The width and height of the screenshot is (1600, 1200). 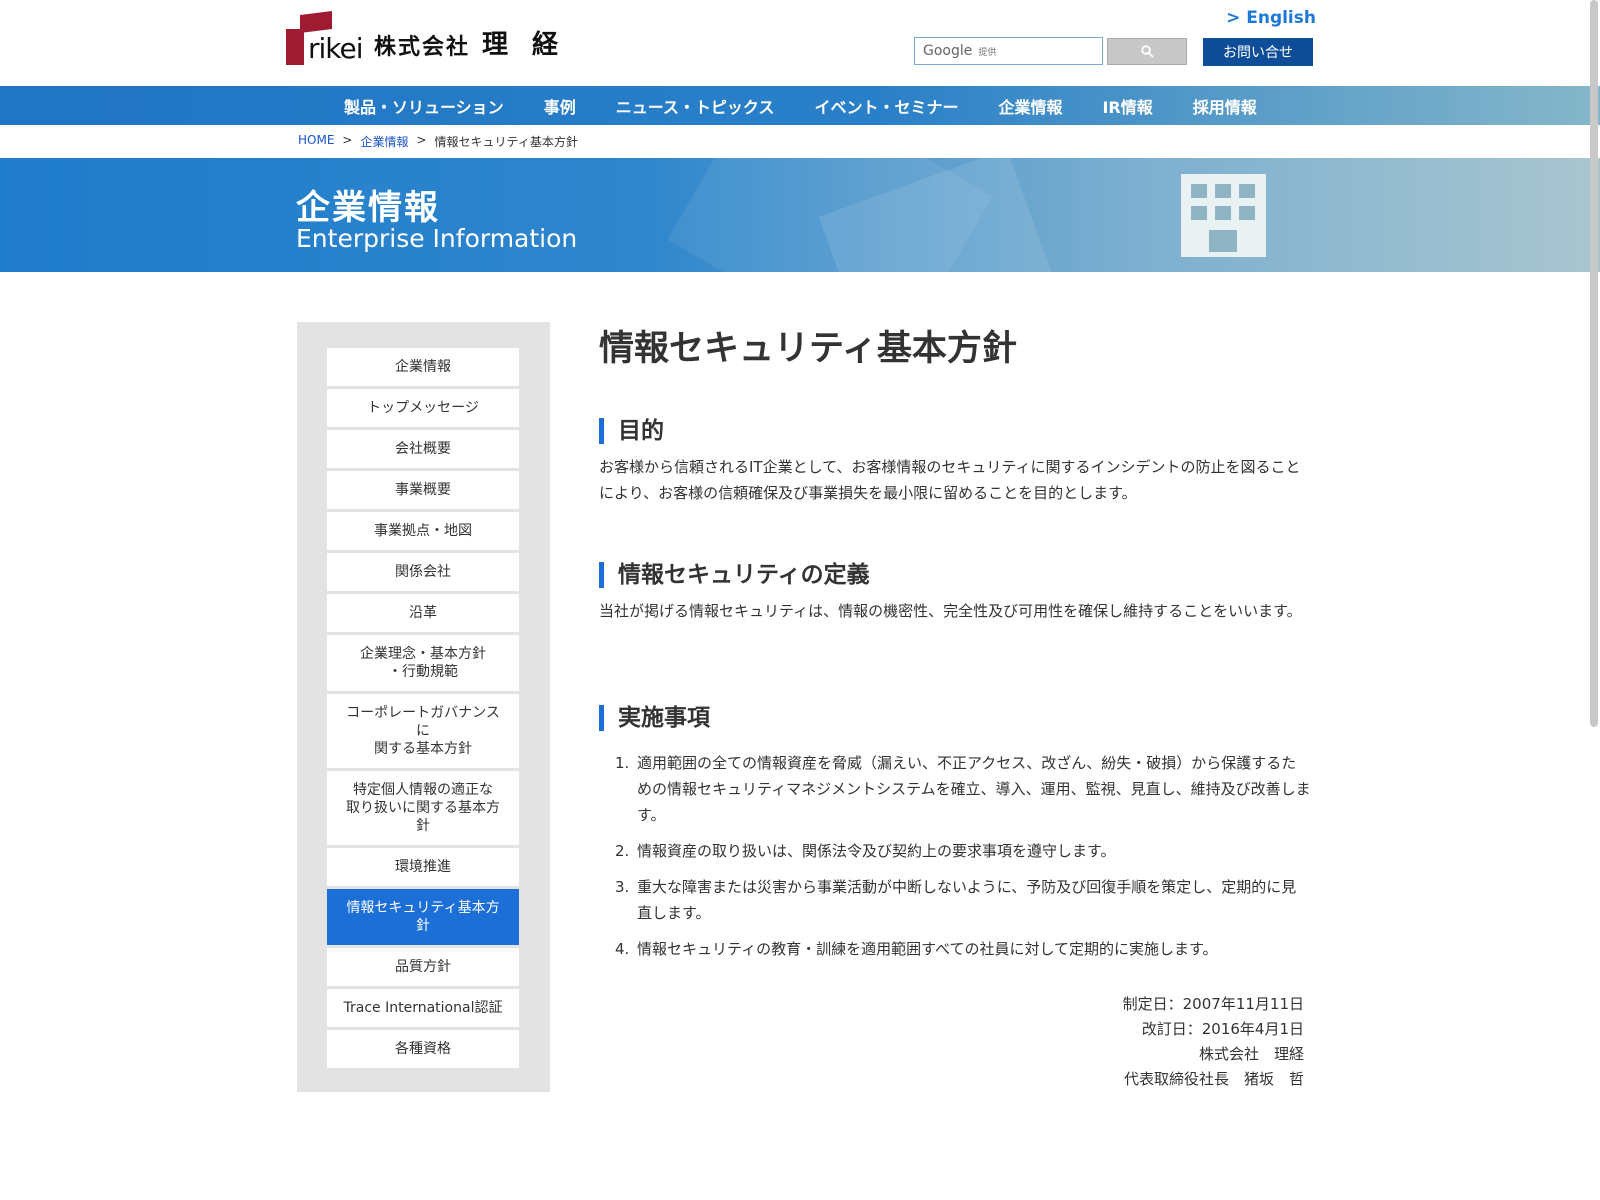 What do you see at coordinates (1225, 106) in the screenshot?
I see `nav-item-recruit: 採用情報` at bounding box center [1225, 106].